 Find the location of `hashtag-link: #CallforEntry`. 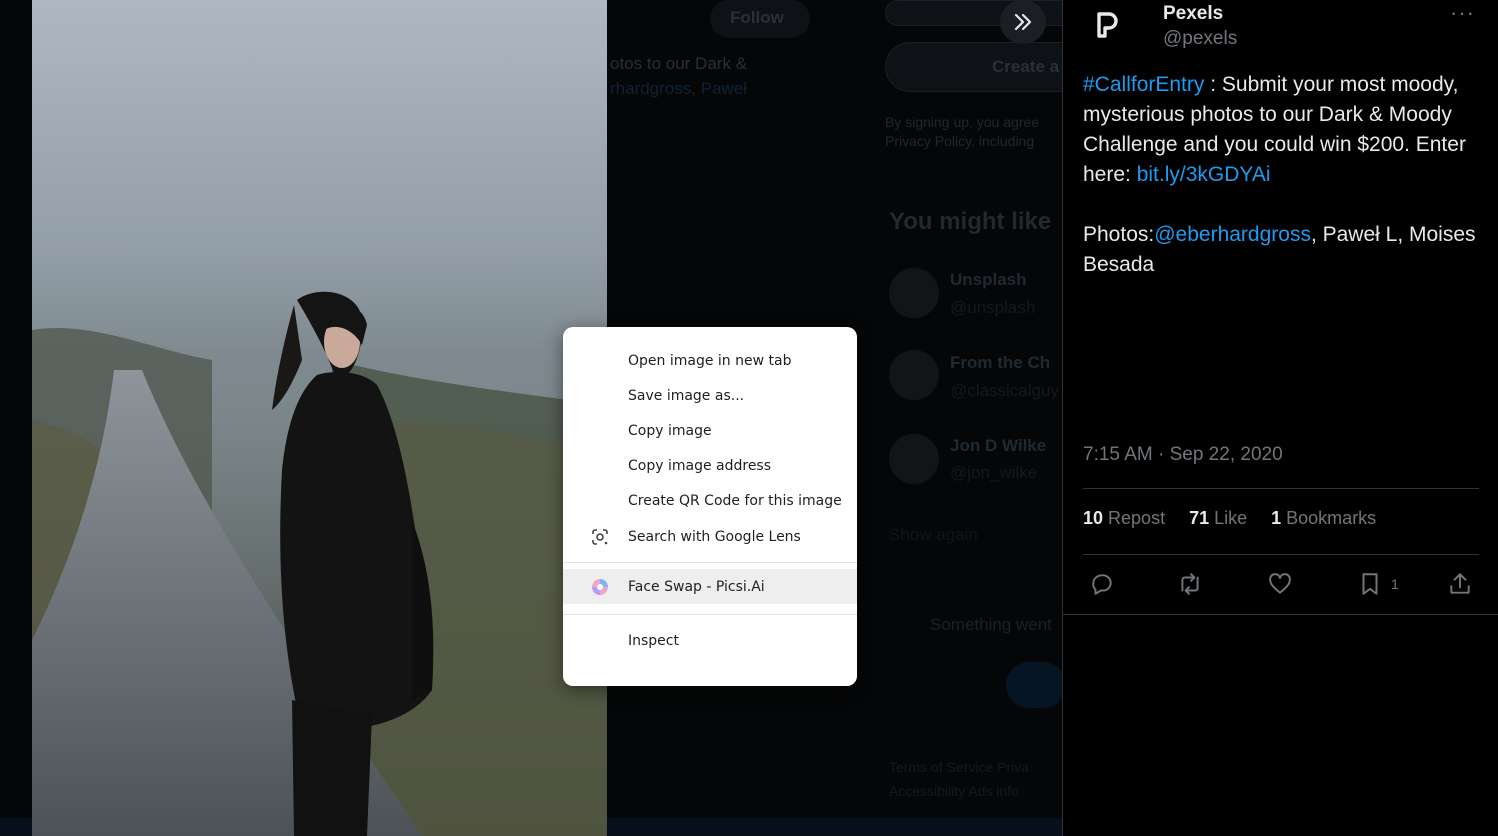

hashtag-link: #CallforEntry is located at coordinates (1143, 84).